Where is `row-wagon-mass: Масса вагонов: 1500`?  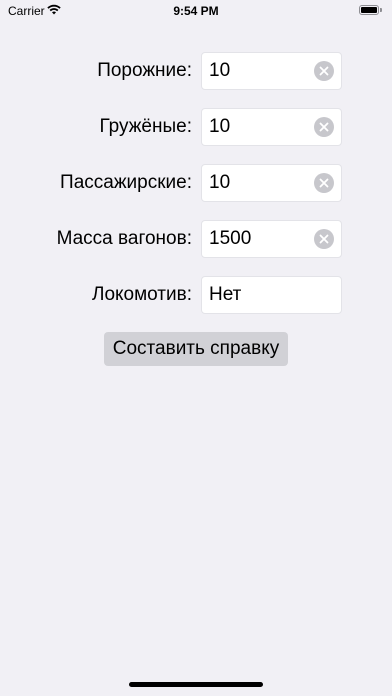 row-wagon-mass: Масса вагонов: 1500 is located at coordinates (196, 239).